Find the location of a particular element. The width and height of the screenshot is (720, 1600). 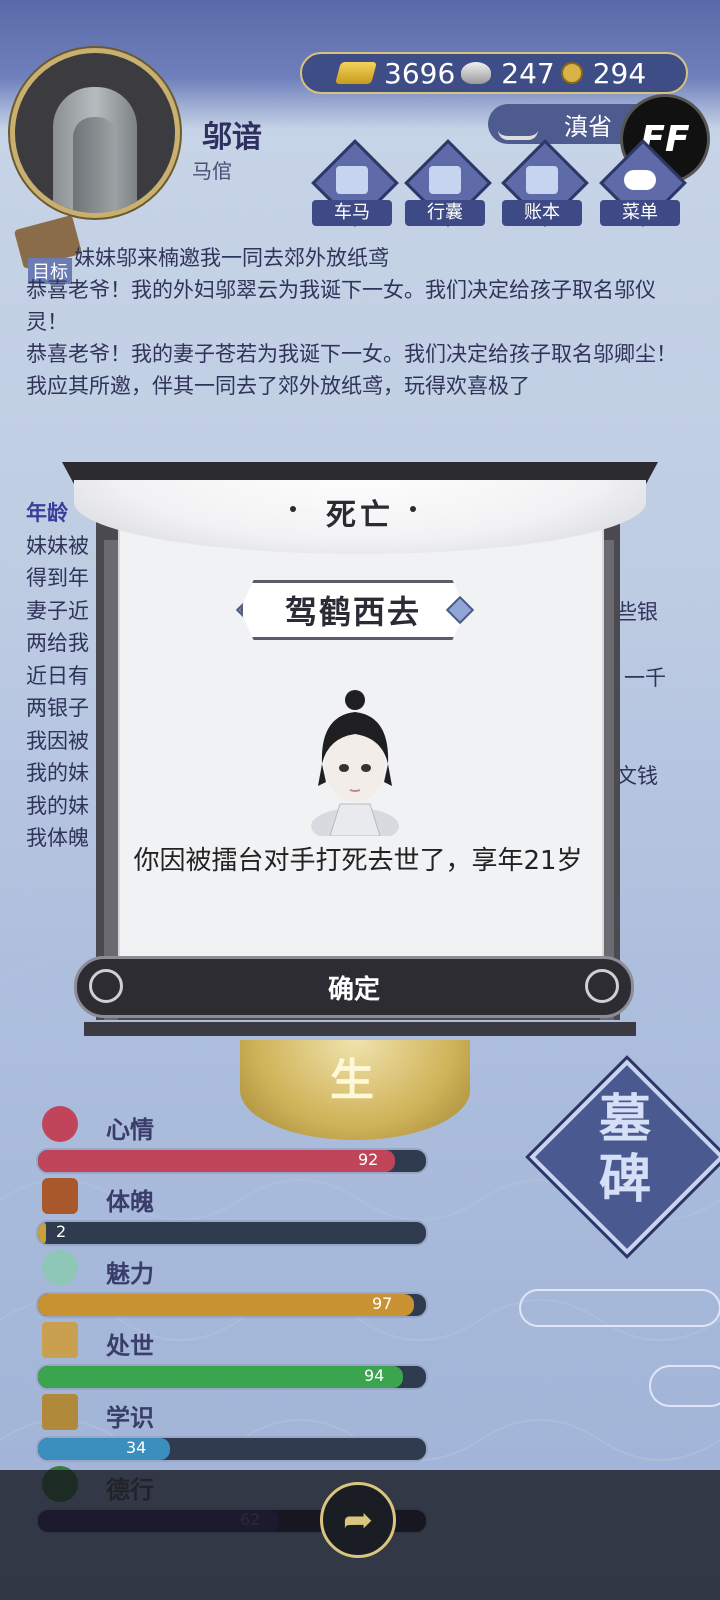

stat-value: 92 is located at coordinates (368, 1159).